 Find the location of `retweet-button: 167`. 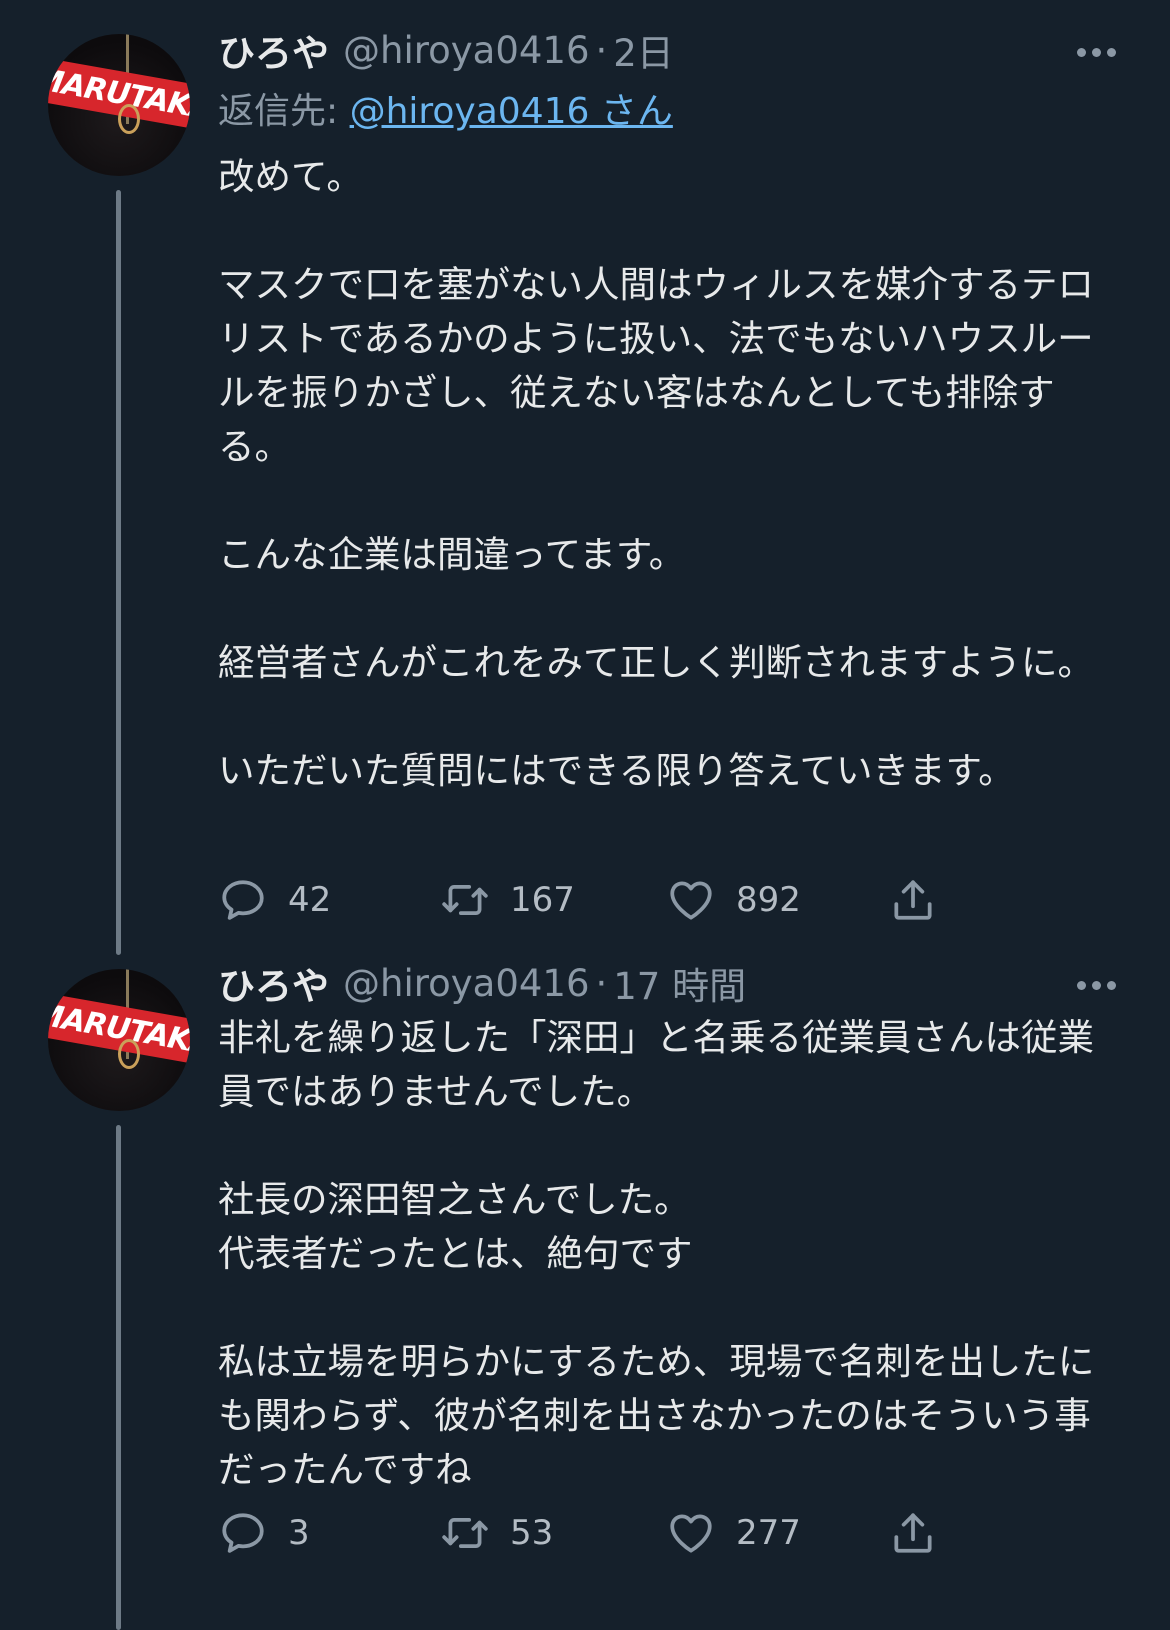

retweet-button: 167 is located at coordinates (507, 900).